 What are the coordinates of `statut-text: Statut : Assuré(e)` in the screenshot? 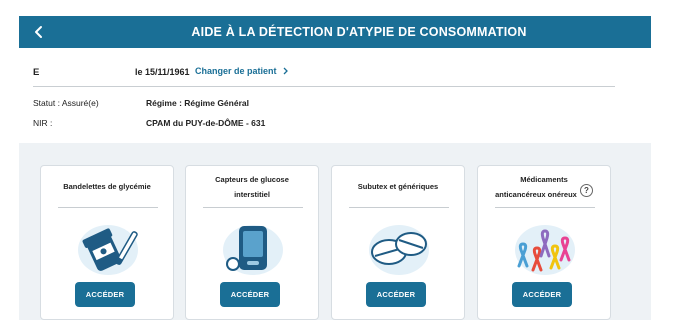 It's located at (66, 103).